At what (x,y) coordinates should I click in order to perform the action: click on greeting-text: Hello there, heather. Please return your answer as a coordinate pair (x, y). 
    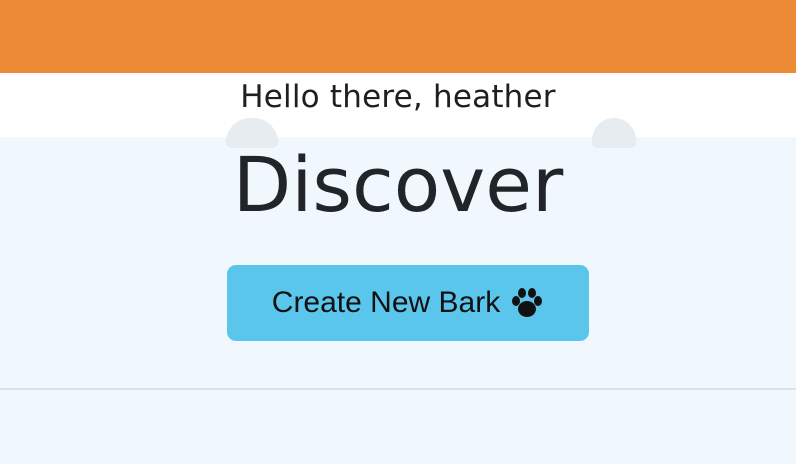
    Looking at the image, I should click on (398, 97).